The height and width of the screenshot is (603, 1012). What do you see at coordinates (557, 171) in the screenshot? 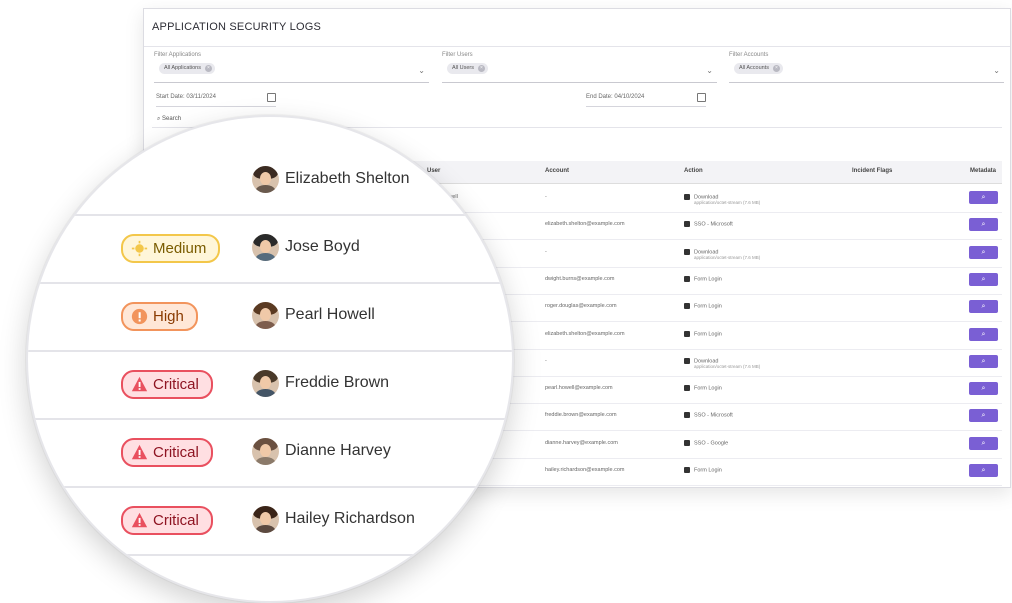
I see `column-account: Account` at bounding box center [557, 171].